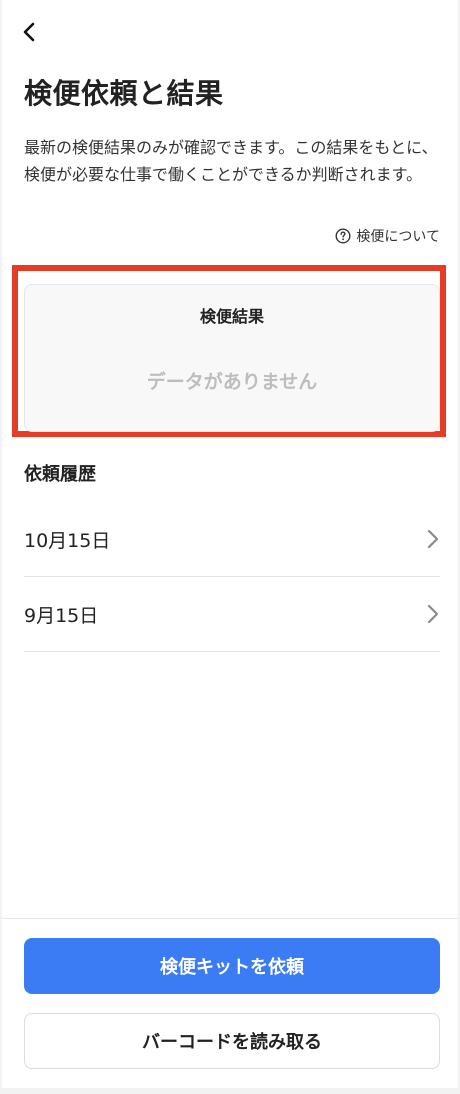 This screenshot has height=1094, width=460. What do you see at coordinates (61, 615) in the screenshot?
I see `history-item-date: 9月15日` at bounding box center [61, 615].